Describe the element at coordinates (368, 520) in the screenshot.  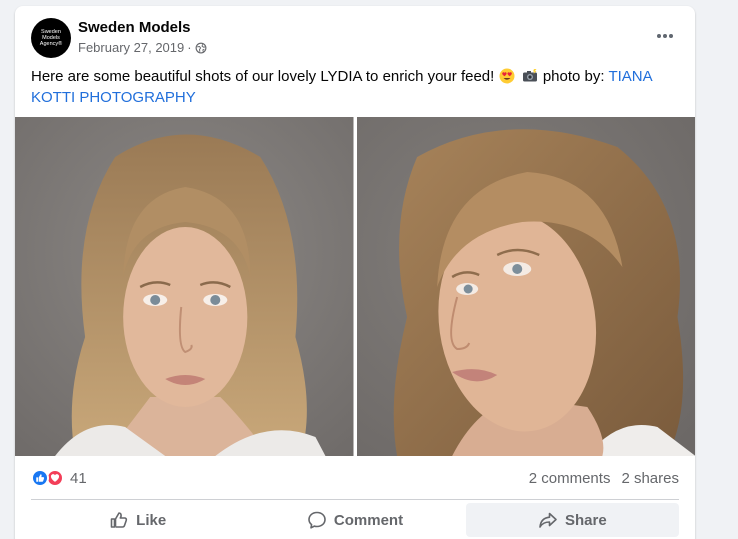
I see `comment-label: Comment` at that location.